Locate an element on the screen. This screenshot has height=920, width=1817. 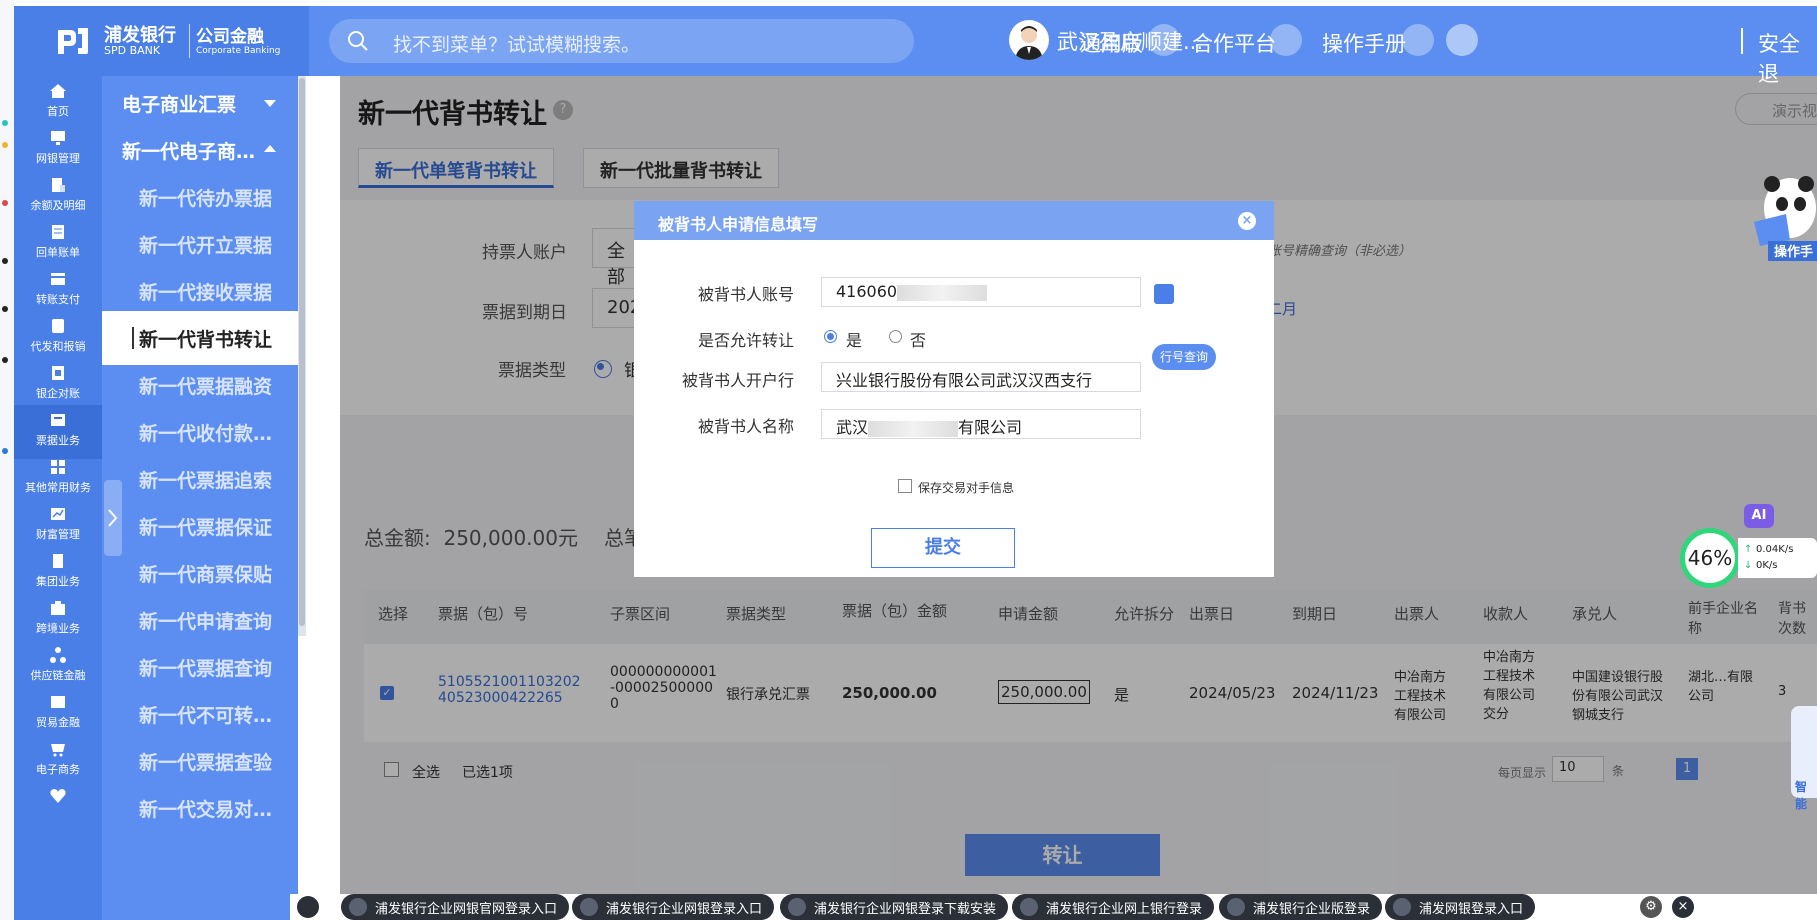
scrollbar-thumb is located at coordinates (302, 352).